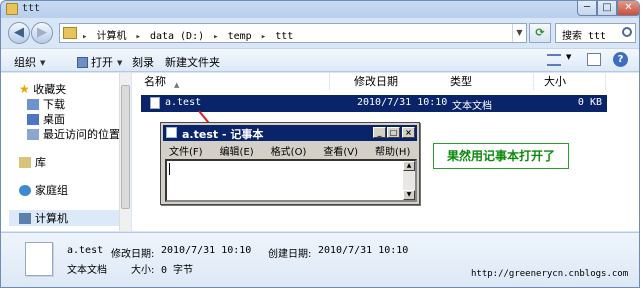 This screenshot has width=644, height=290. I want to click on file-modified: 2010/7/31 10:10, so click(402, 102).